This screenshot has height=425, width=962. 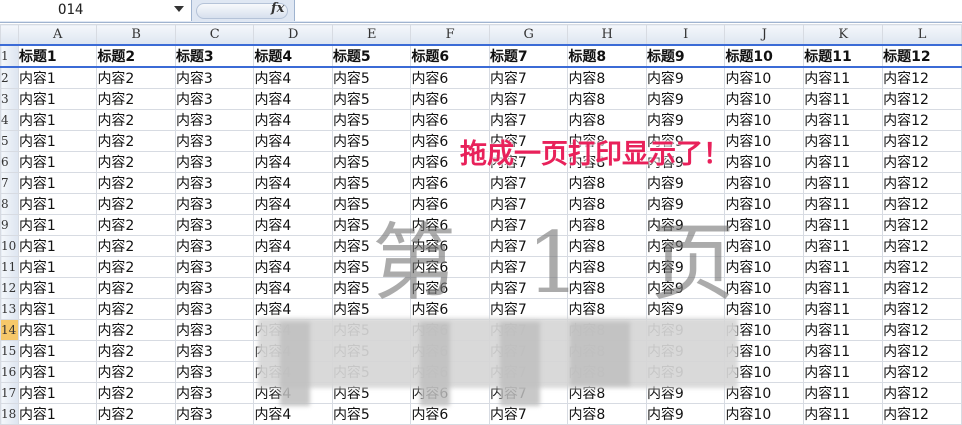 I want to click on cell: 标题3, so click(x=214, y=55).